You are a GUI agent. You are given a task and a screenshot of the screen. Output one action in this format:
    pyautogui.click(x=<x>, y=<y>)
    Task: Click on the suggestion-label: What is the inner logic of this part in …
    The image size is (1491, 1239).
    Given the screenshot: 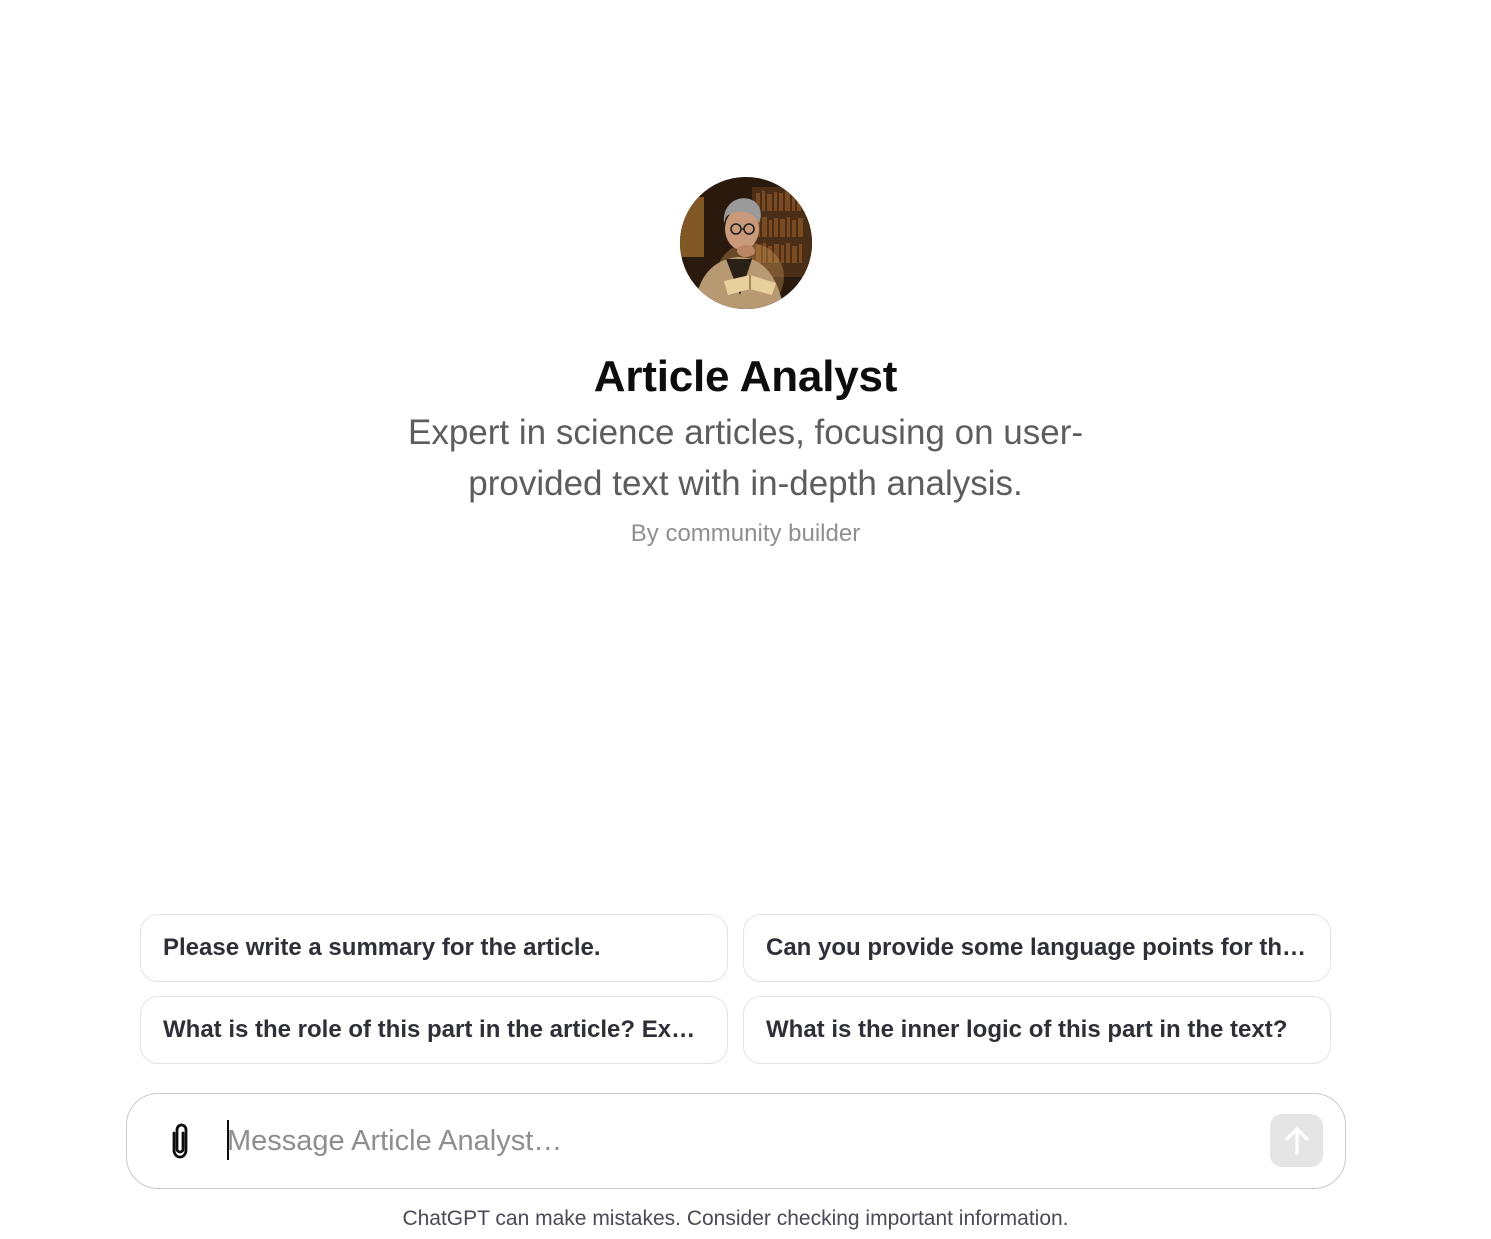 What is the action you would take?
    pyautogui.click(x=1027, y=1029)
    